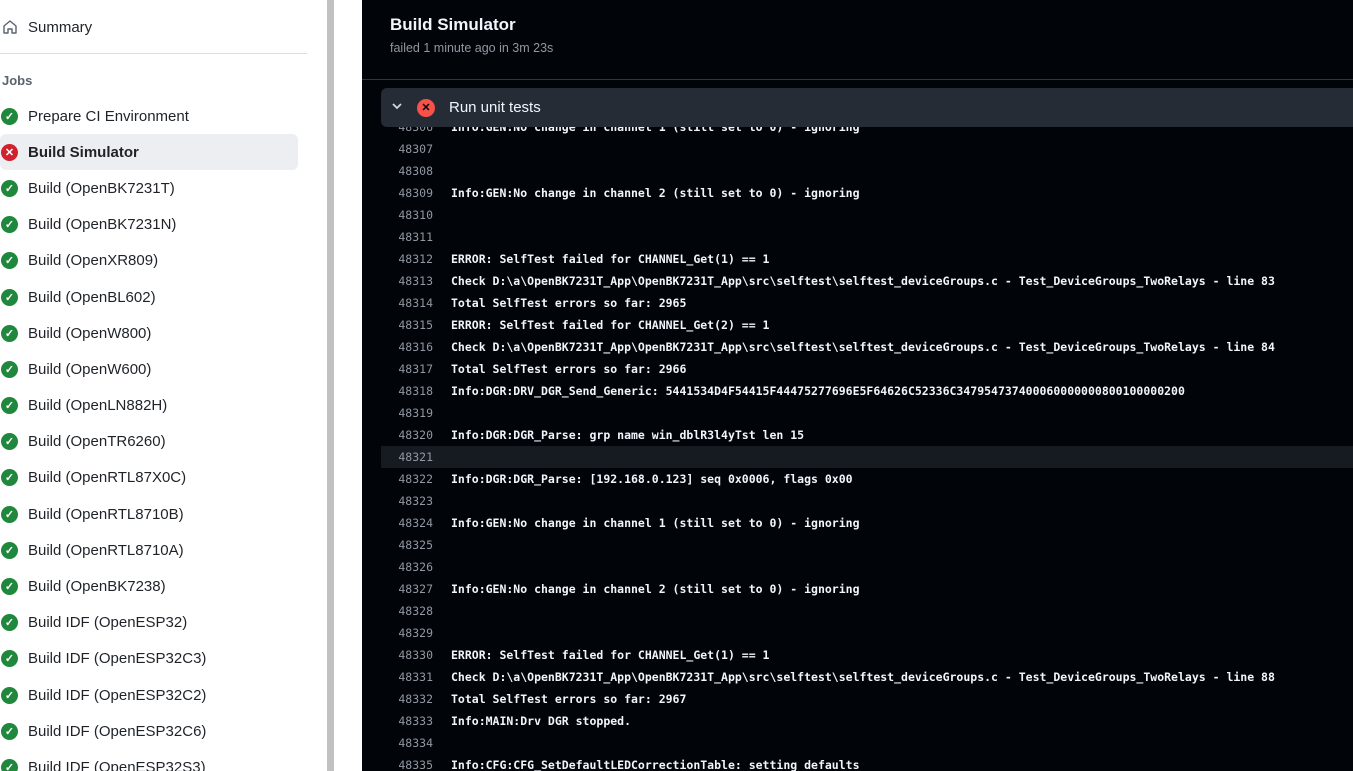 Image resolution: width=1353 pixels, height=771 pixels. What do you see at coordinates (93, 261) in the screenshot?
I see `job-label: Build (OpenXR809)` at bounding box center [93, 261].